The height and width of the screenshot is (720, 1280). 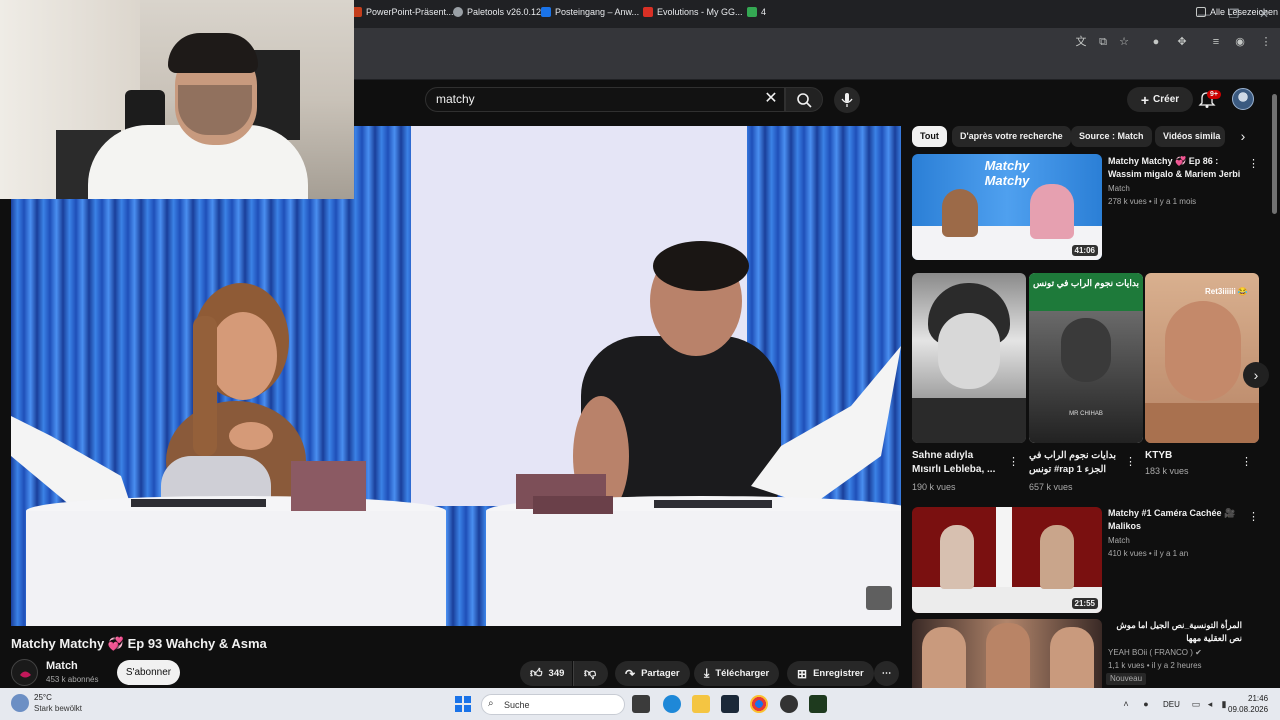 I want to click on short-thumbnail, so click(x=969, y=358).